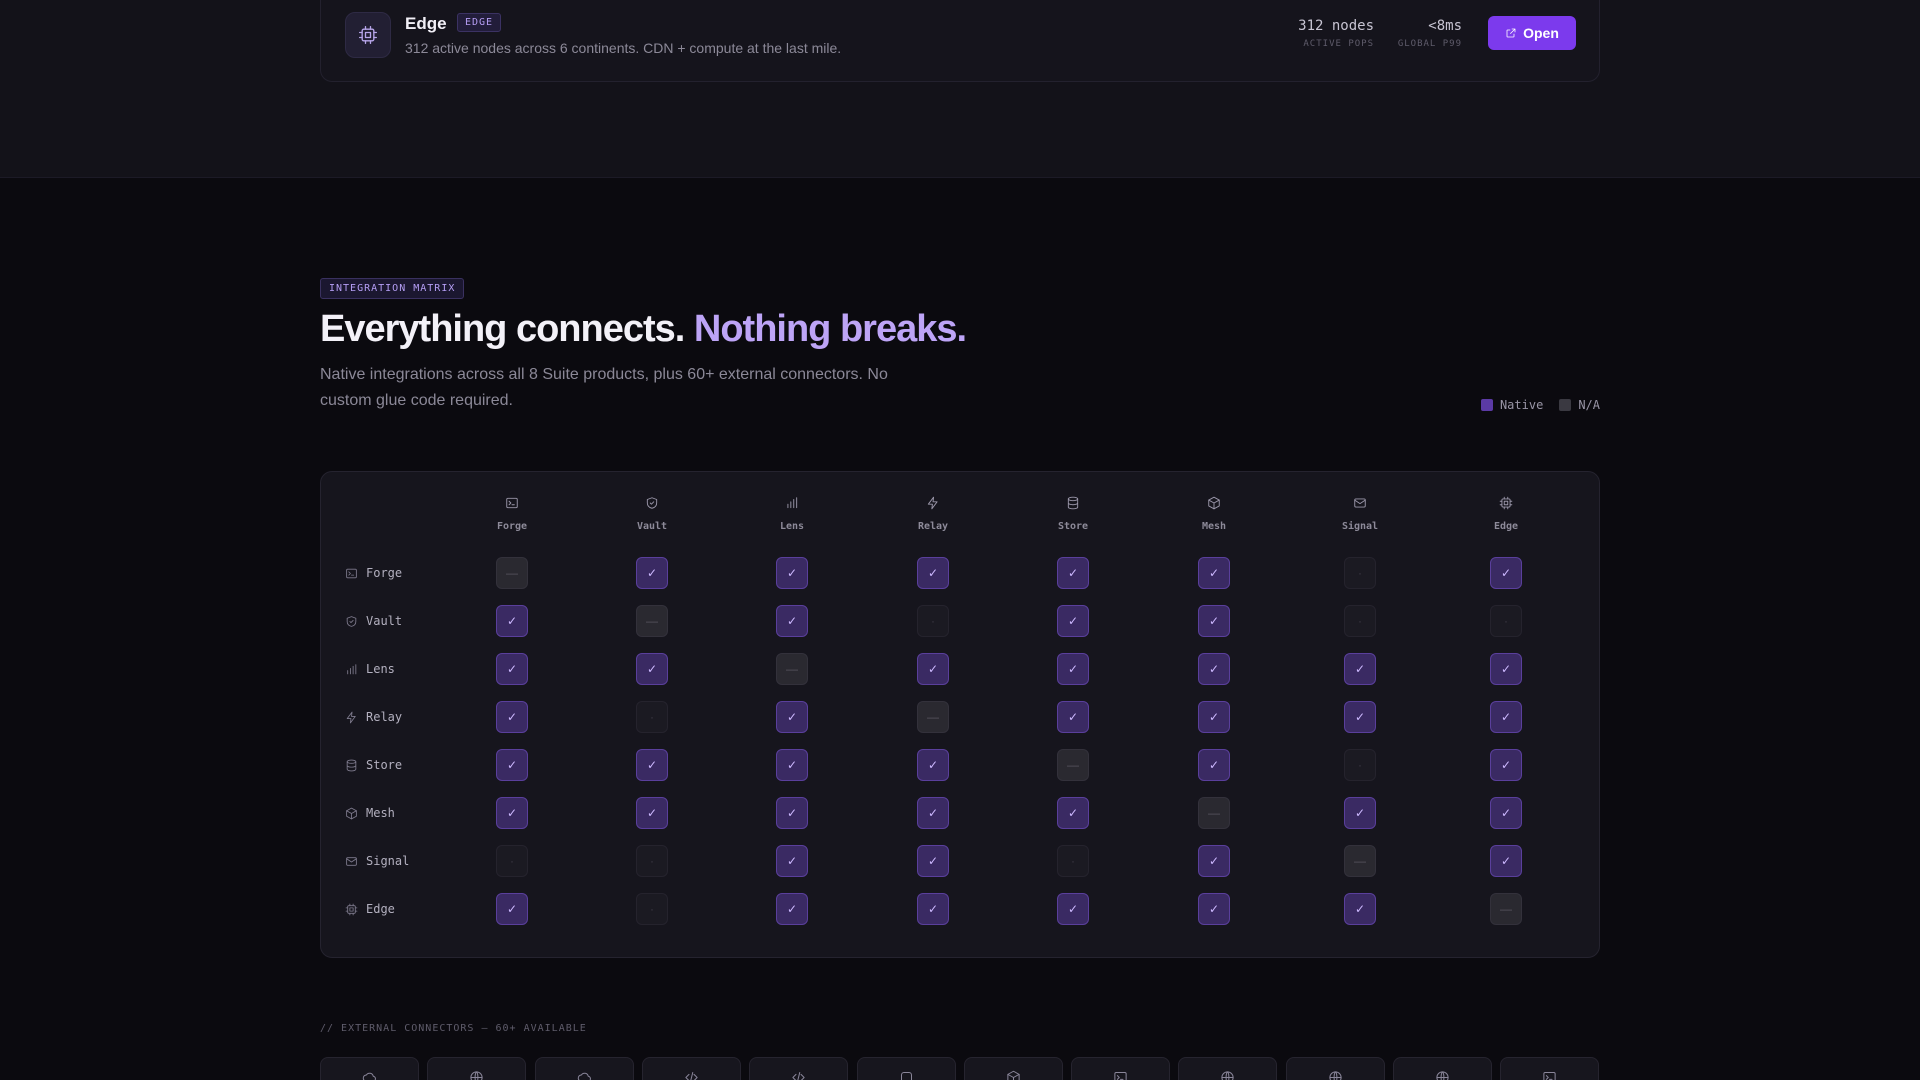 The image size is (1920, 1080). What do you see at coordinates (1360, 909) in the screenshot?
I see `matrix-cell-edge-signal: ✓` at bounding box center [1360, 909].